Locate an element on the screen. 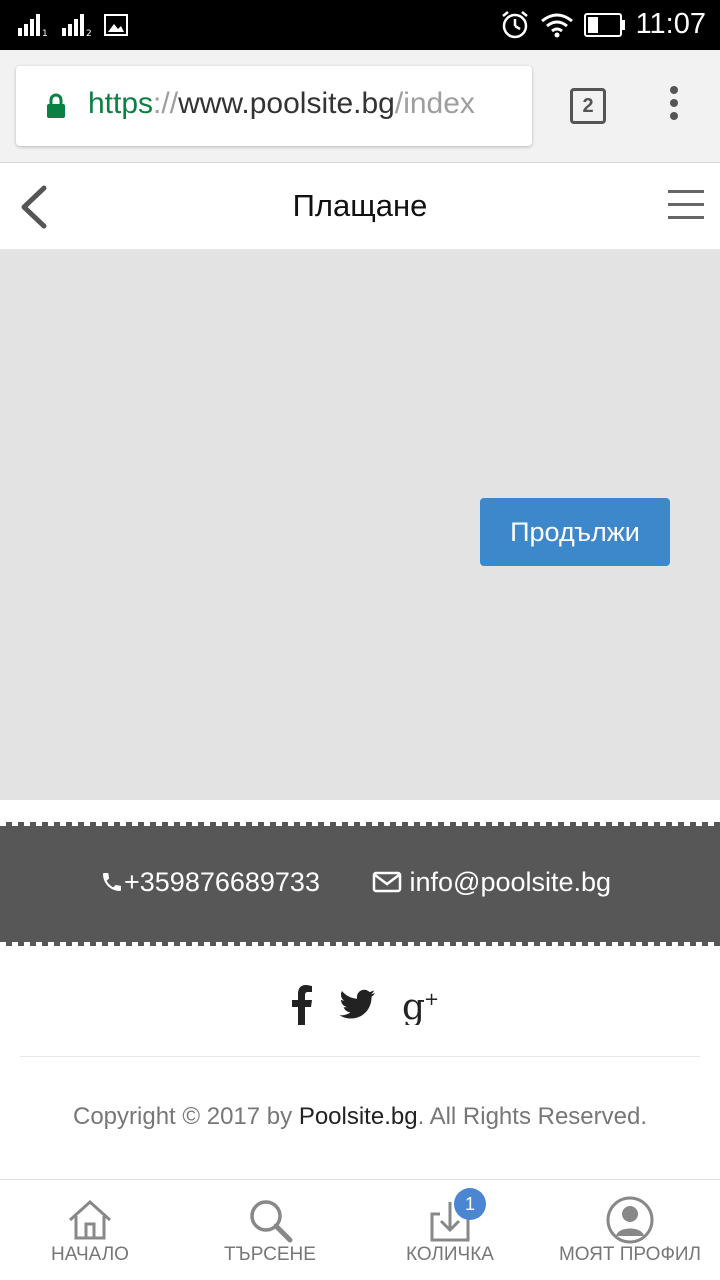  status-bar: 1 2 11:07 is located at coordinates (360, 25).